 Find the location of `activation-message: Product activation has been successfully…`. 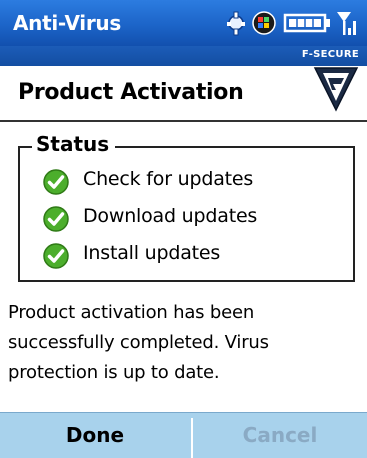

activation-message: Product activation has been successfully… is located at coordinates (138, 342).